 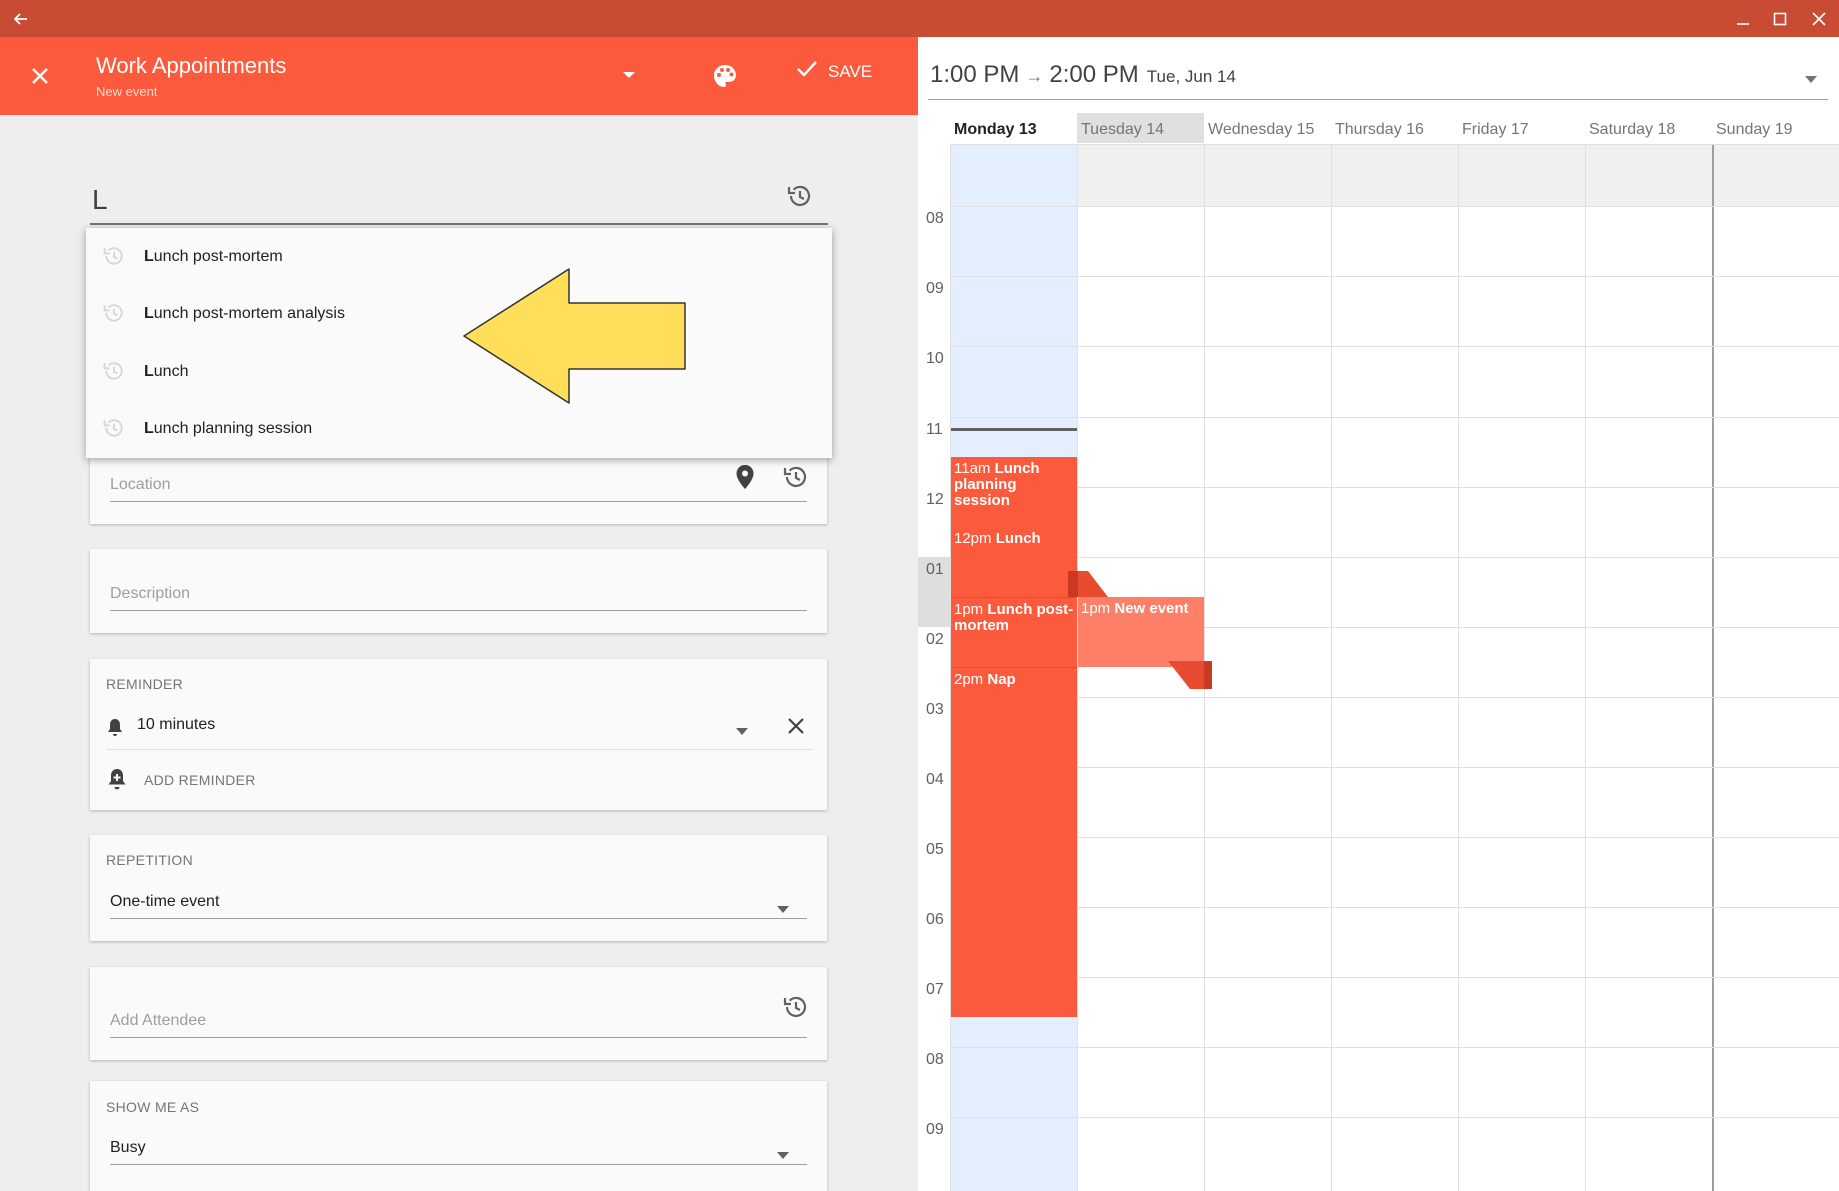 What do you see at coordinates (934, 592) in the screenshot?
I see `hour-label-selected: 01` at bounding box center [934, 592].